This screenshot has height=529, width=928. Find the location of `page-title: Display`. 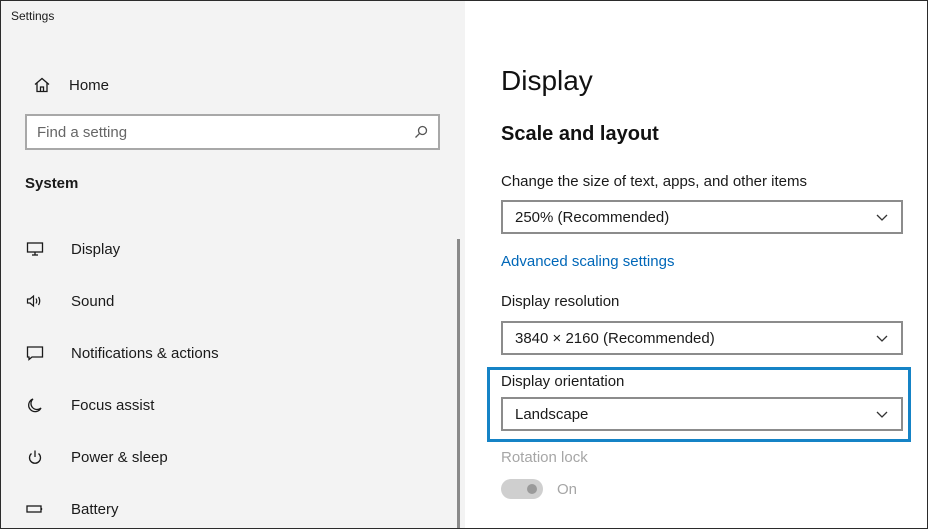

page-title: Display is located at coordinates (547, 80).